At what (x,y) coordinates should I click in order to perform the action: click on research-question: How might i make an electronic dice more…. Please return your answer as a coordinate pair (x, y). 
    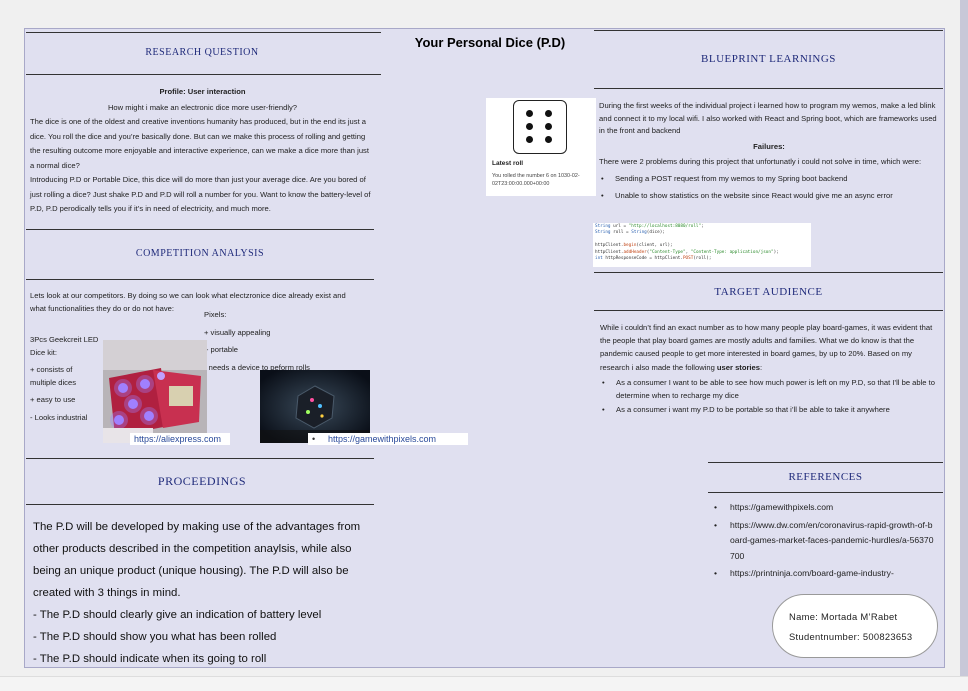
    Looking at the image, I should click on (202, 107).